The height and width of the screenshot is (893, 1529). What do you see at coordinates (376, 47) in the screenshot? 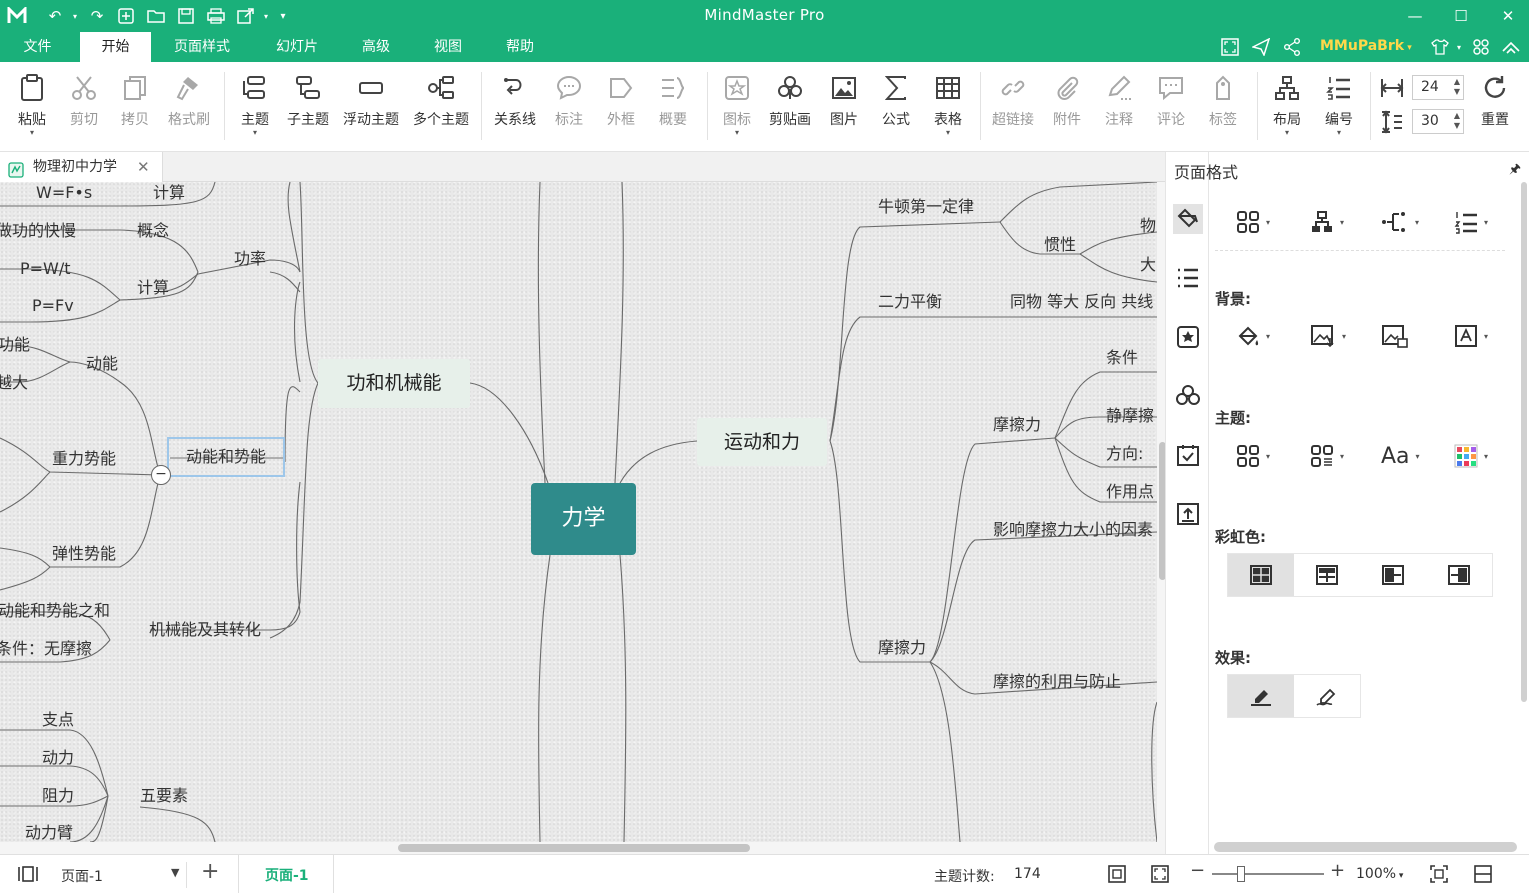
I see `menu-advanced: 高级` at bounding box center [376, 47].